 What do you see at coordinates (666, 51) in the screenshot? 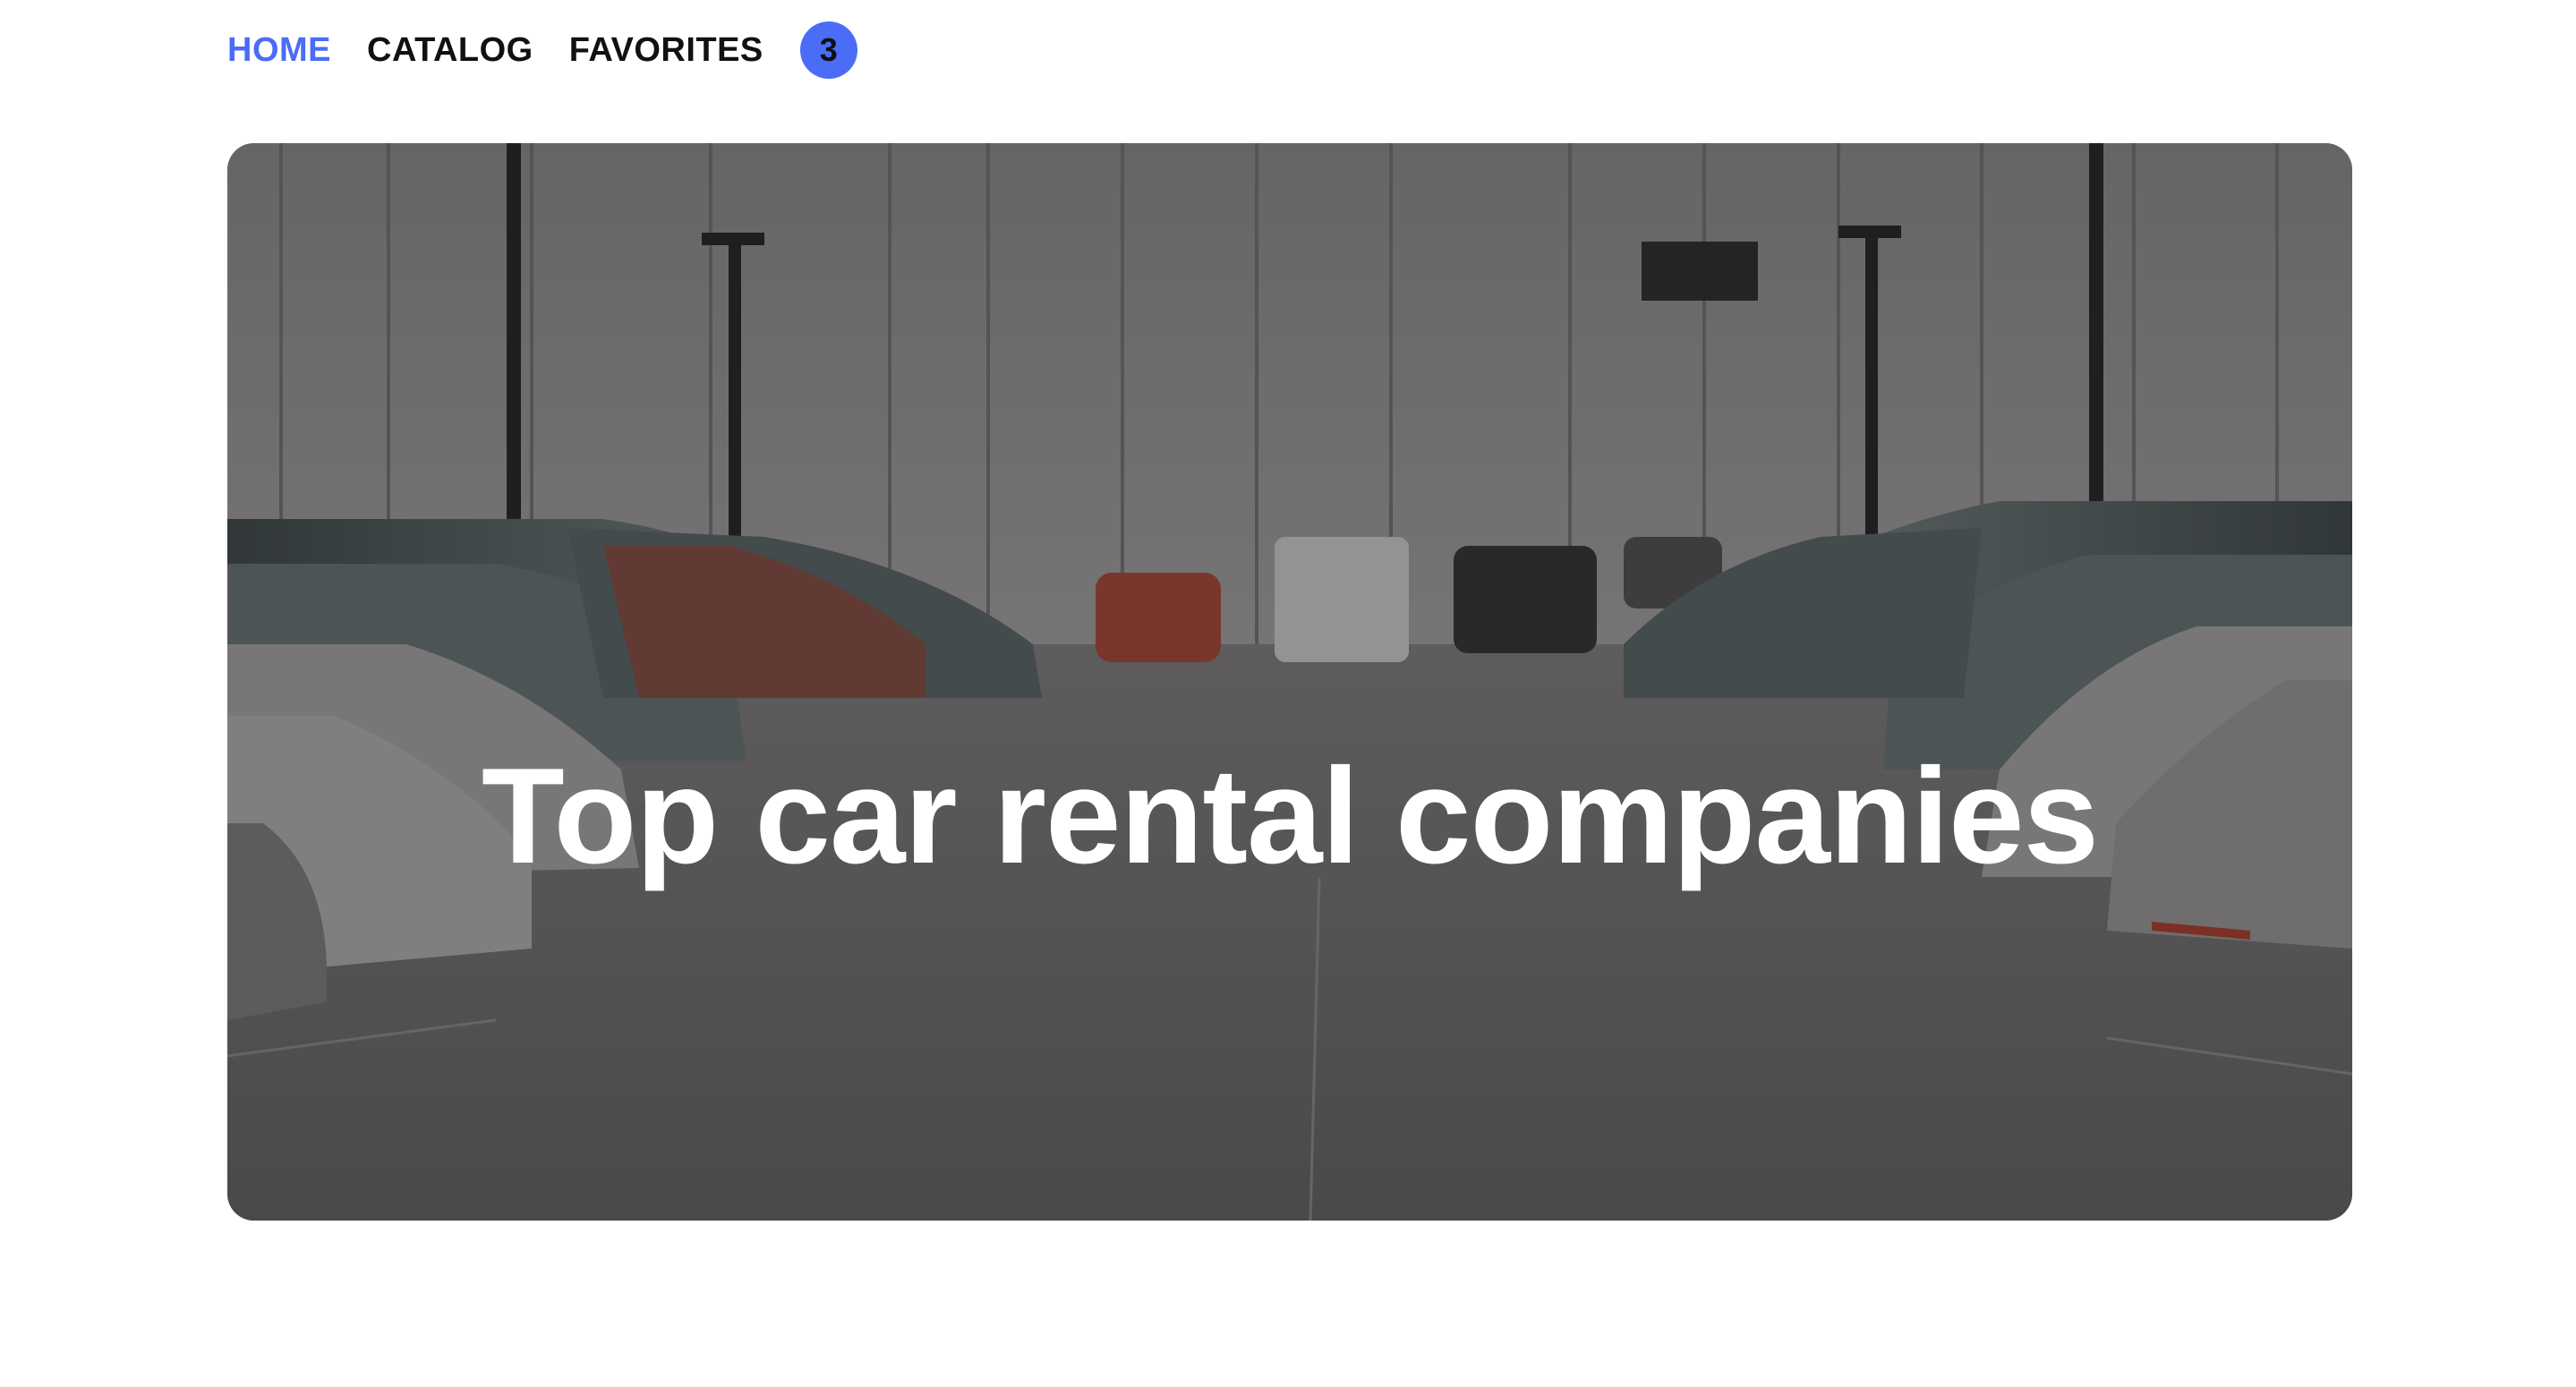
I see `nav-favorites-link: FAVORITES` at bounding box center [666, 51].